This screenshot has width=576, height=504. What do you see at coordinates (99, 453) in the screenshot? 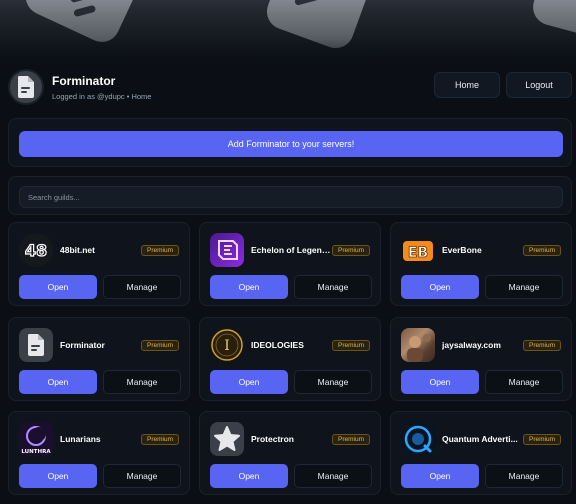
I see `guild-card: LUNTHRA Lunarians Premium Open Manage` at bounding box center [99, 453].